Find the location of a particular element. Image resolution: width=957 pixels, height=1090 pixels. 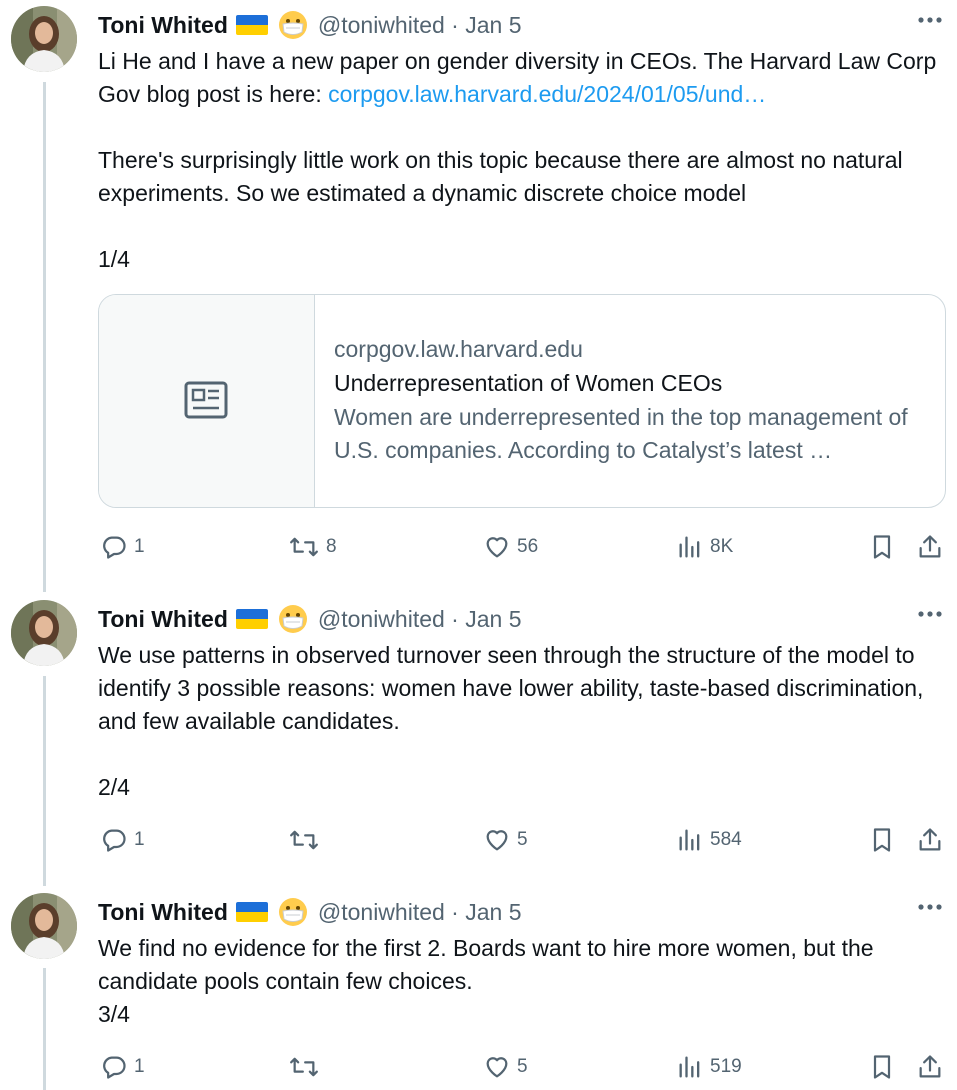

views-button: 584 is located at coordinates (709, 840).